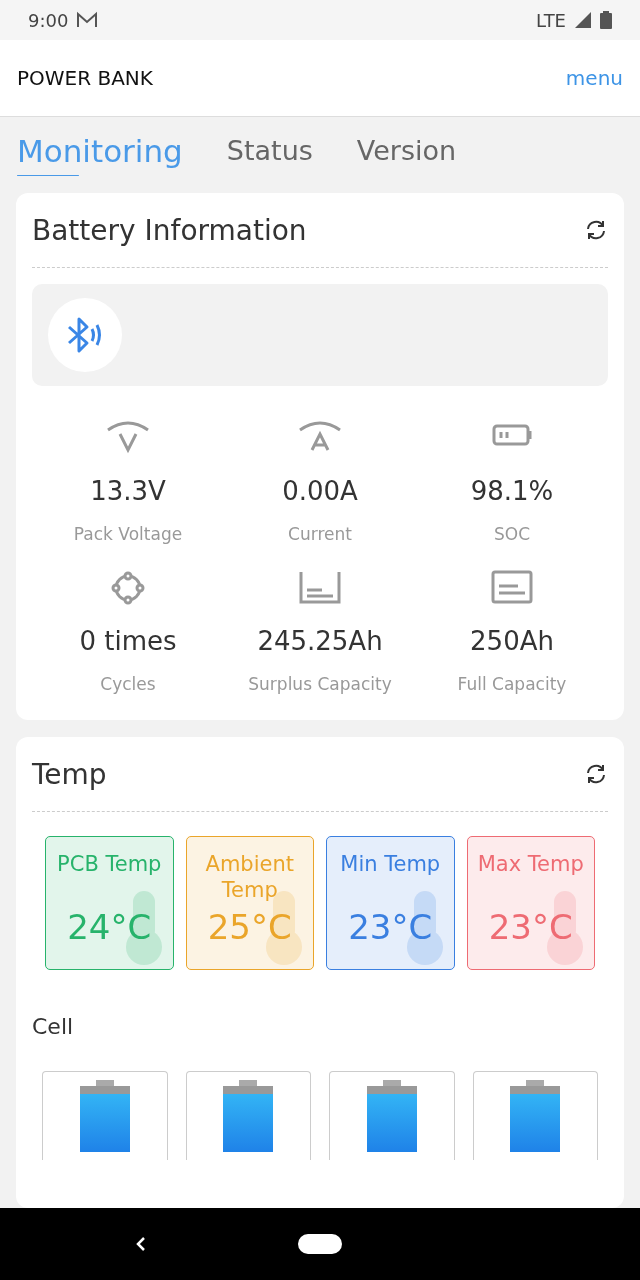 The width and height of the screenshot is (640, 1280). What do you see at coordinates (48, 20) in the screenshot?
I see `status-time: 9:00` at bounding box center [48, 20].